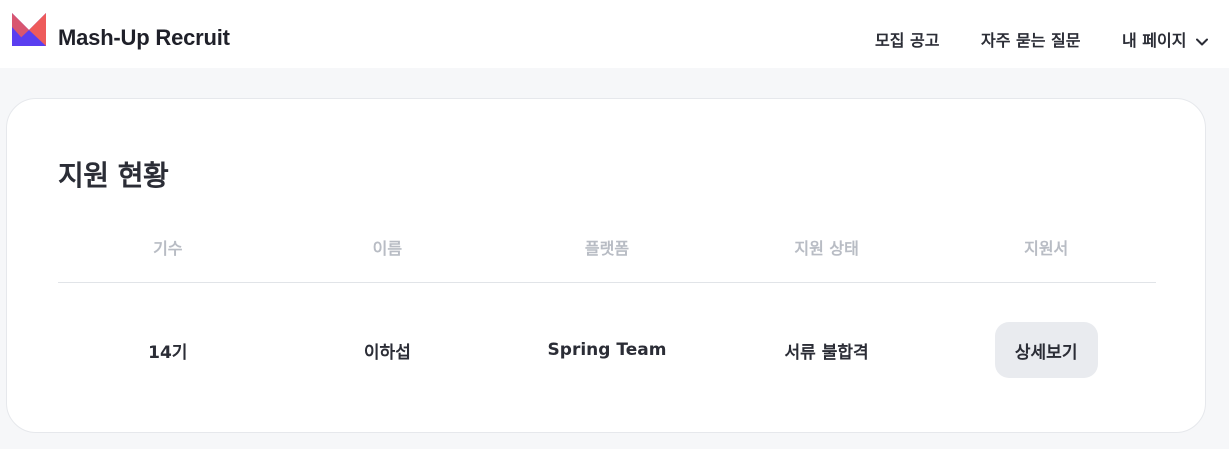 The height and width of the screenshot is (449, 1229). Describe the element at coordinates (1154, 40) in the screenshot. I see `nav-my-page-label: 내 페이지` at that location.